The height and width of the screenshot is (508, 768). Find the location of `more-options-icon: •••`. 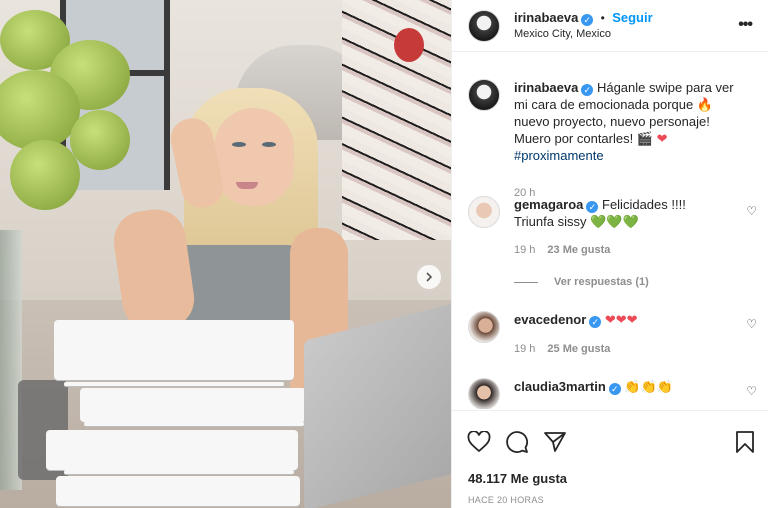

more-options-icon: ••• is located at coordinates (745, 25).